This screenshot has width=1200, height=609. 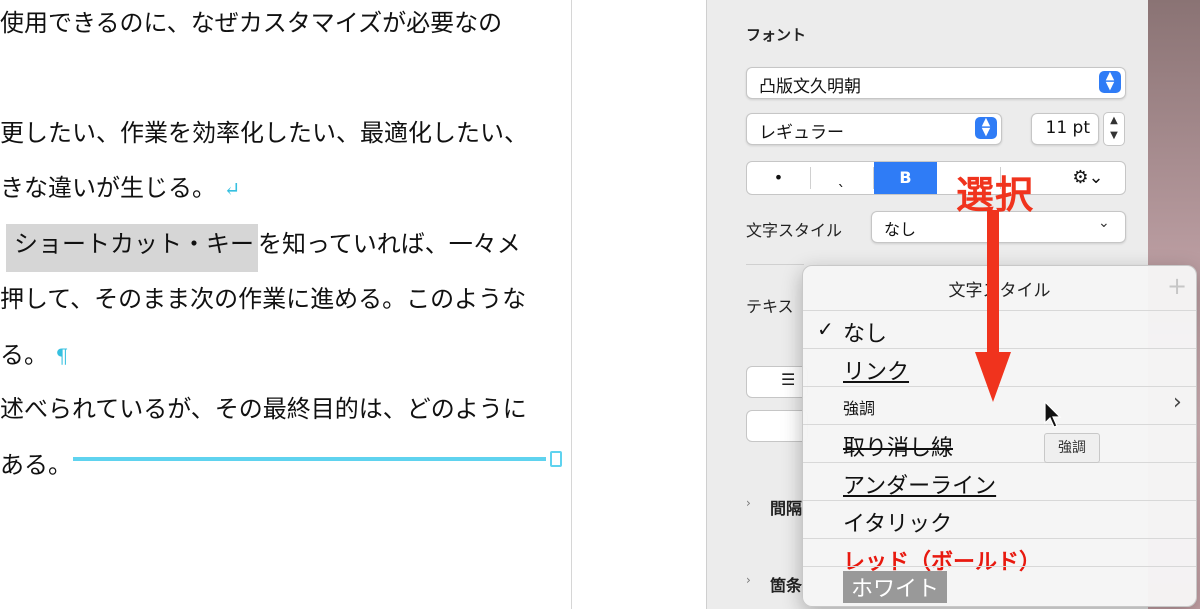 What do you see at coordinates (1053, 414) in the screenshot?
I see `mouse-cursor-icon` at bounding box center [1053, 414].